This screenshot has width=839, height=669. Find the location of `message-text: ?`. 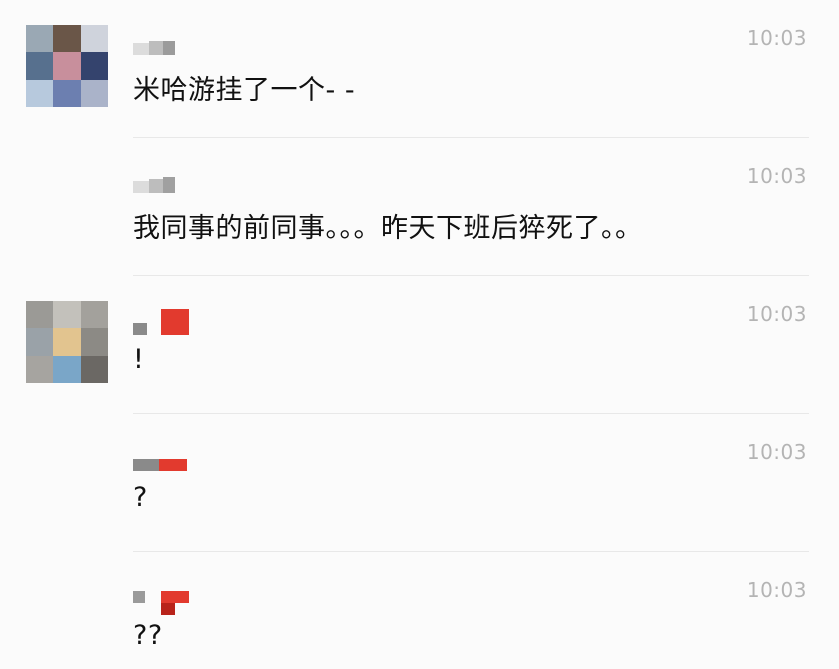

message-text: ? is located at coordinates (140, 497).